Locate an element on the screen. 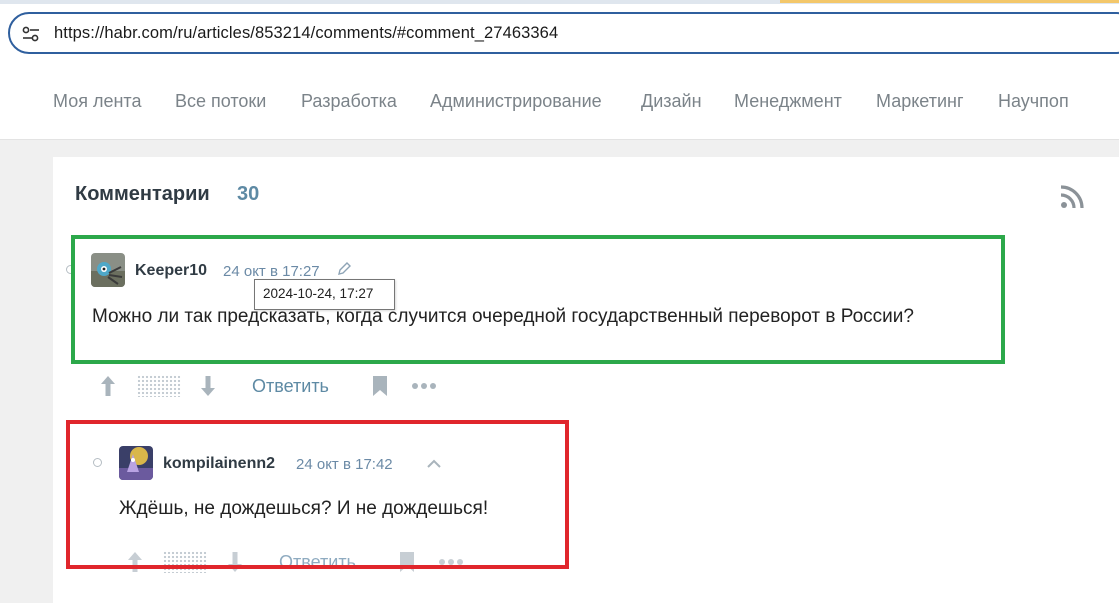 The height and width of the screenshot is (603, 1119). comments-count: 30 is located at coordinates (248, 194).